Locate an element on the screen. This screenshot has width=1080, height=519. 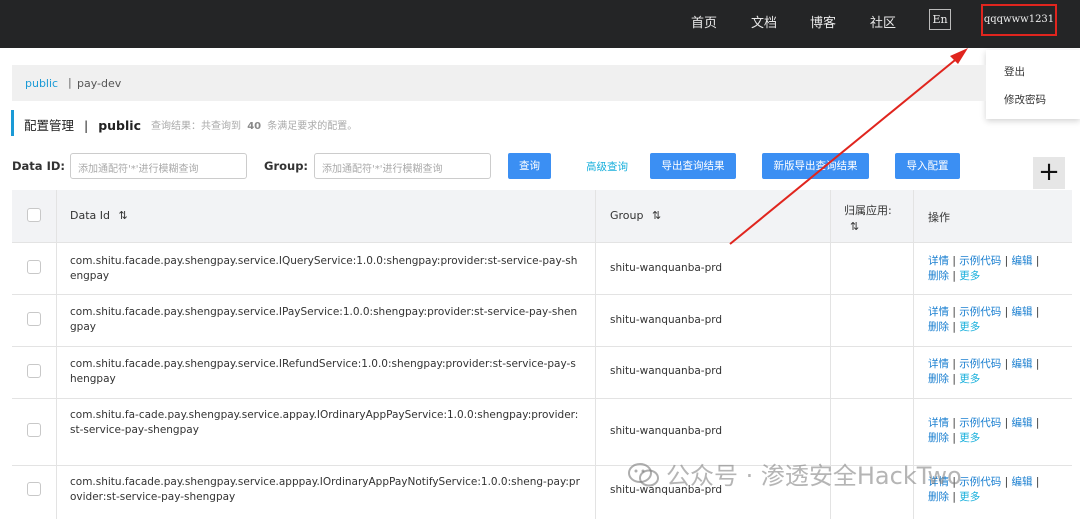
export-results-button: 导出查询结果 is located at coordinates (693, 166).